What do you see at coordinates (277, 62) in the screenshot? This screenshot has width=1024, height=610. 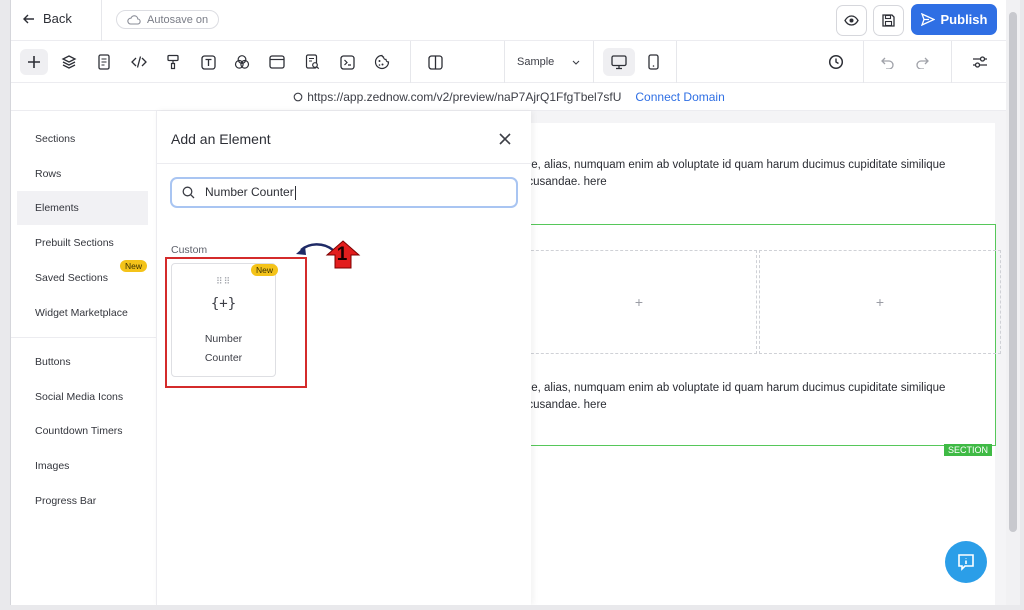 I see `layout-button` at bounding box center [277, 62].